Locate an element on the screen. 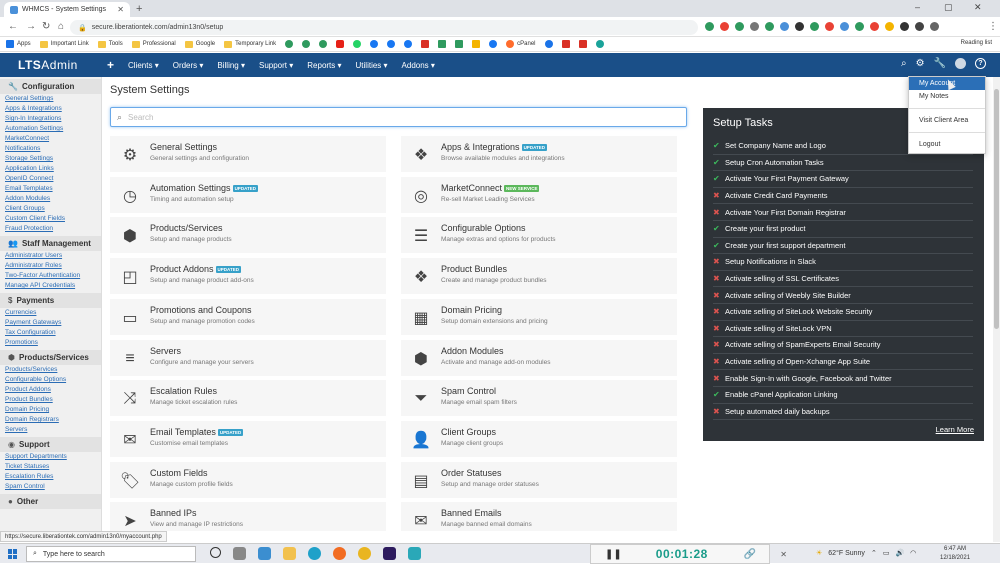 The image size is (1000, 564). logo: LTSAdmin is located at coordinates (48, 65).